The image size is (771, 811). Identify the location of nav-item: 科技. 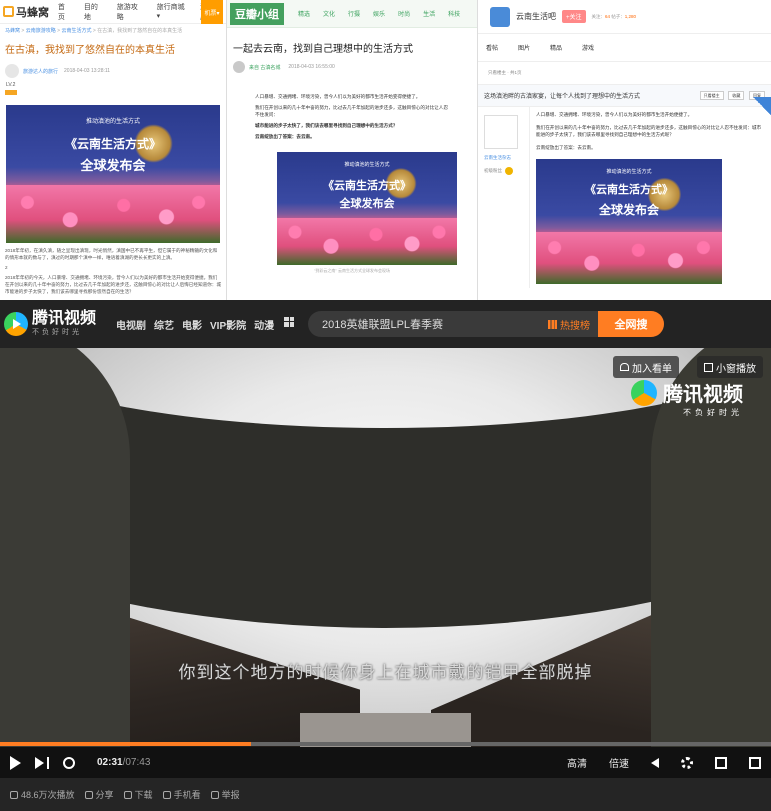
(454, 13).